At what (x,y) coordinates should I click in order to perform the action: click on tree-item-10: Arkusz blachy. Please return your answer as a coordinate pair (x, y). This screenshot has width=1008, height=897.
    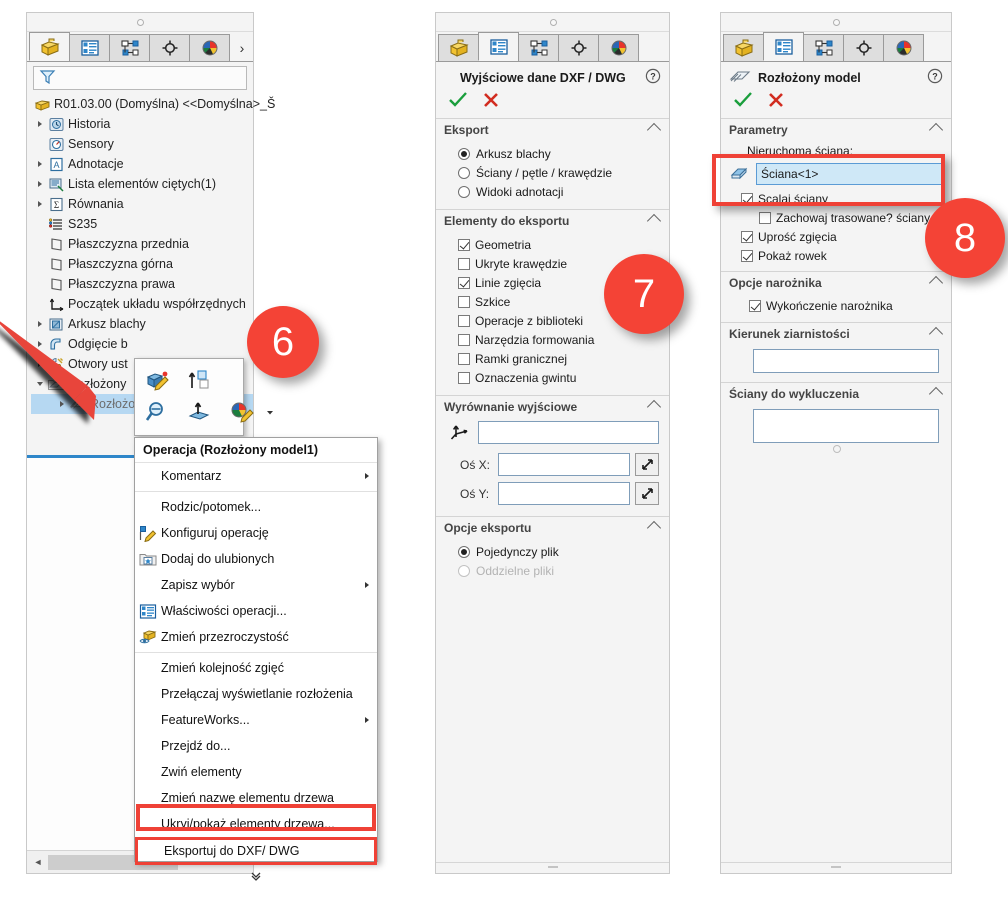
    Looking at the image, I should click on (142, 324).